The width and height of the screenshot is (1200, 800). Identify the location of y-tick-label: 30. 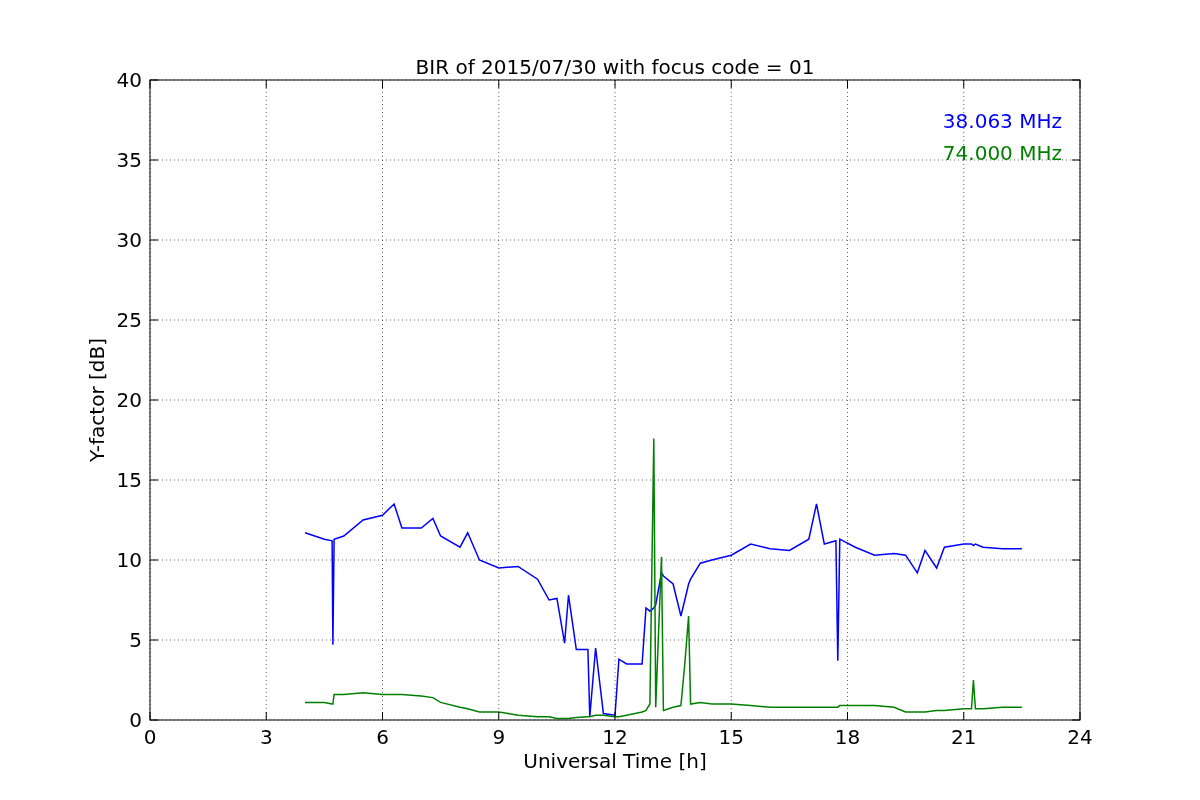
(129, 240).